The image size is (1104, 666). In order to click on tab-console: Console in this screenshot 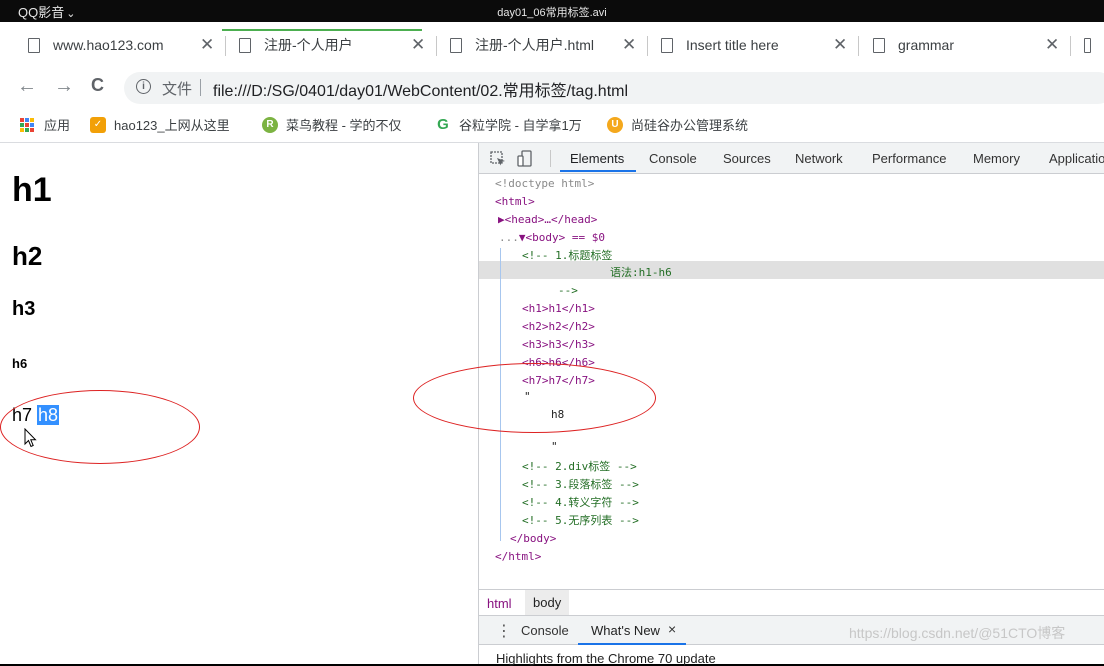, I will do `click(673, 158)`.